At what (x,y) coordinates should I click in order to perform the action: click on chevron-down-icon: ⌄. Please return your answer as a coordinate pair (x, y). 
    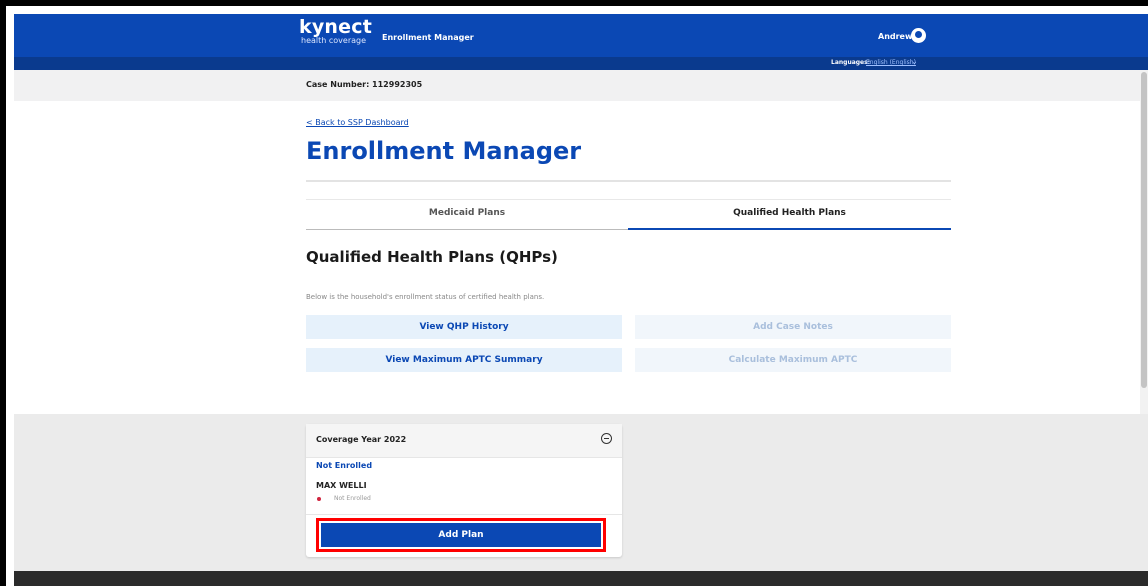
    Looking at the image, I should click on (914, 61).